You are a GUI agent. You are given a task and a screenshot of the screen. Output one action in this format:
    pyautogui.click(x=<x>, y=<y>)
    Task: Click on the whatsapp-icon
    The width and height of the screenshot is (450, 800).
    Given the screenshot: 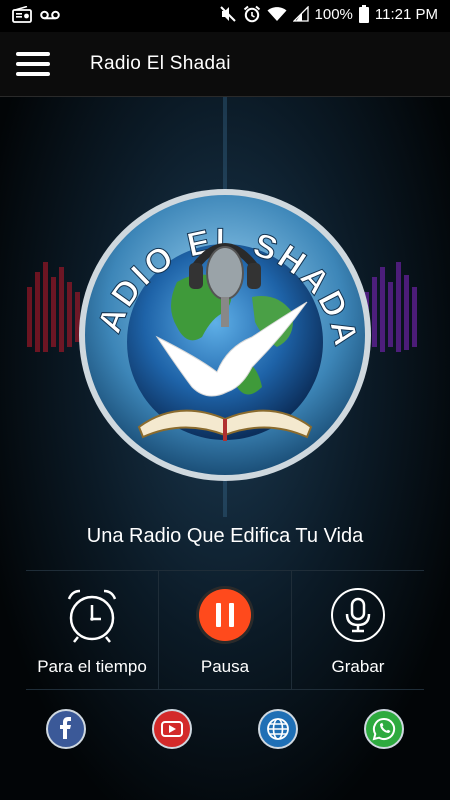 What is the action you would take?
    pyautogui.click(x=384, y=729)
    